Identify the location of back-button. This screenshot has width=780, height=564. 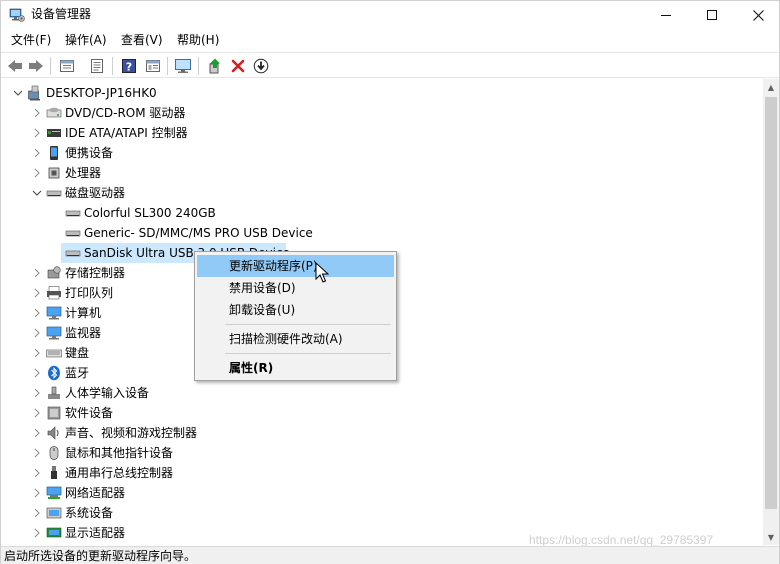
(15, 66).